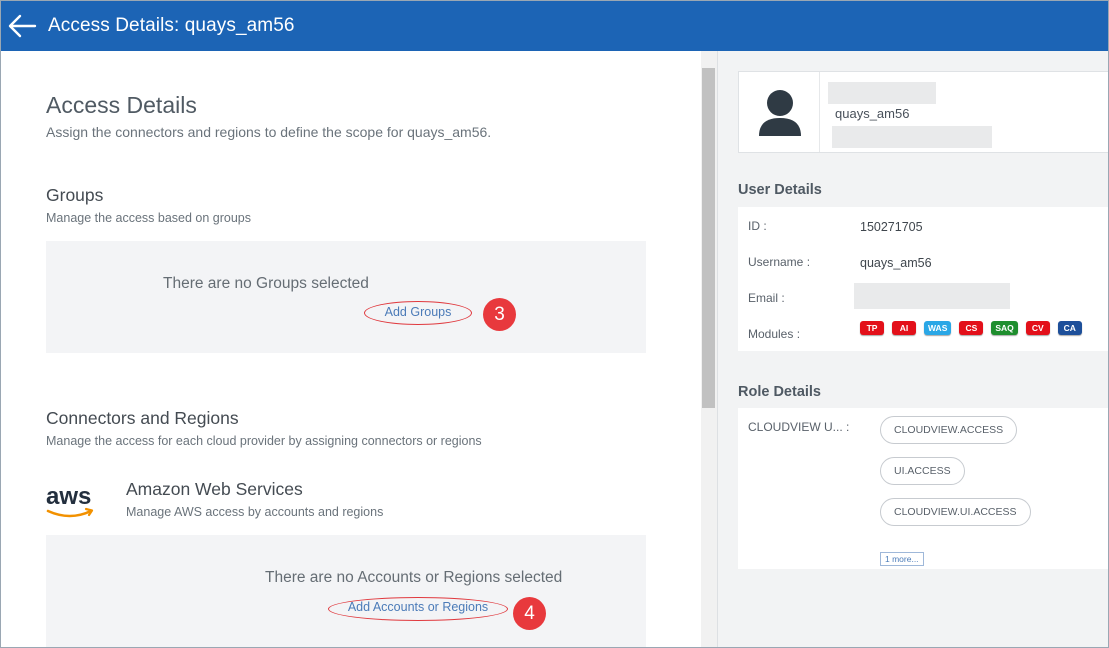  What do you see at coordinates (266, 283) in the screenshot?
I see `groups-empty-message: There are no Groups selected` at bounding box center [266, 283].